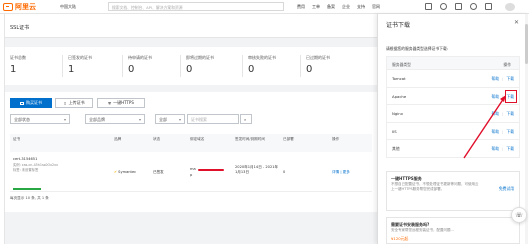 The width and height of the screenshot is (529, 244). I want to click on price-label: ¥120元起, so click(400, 238).